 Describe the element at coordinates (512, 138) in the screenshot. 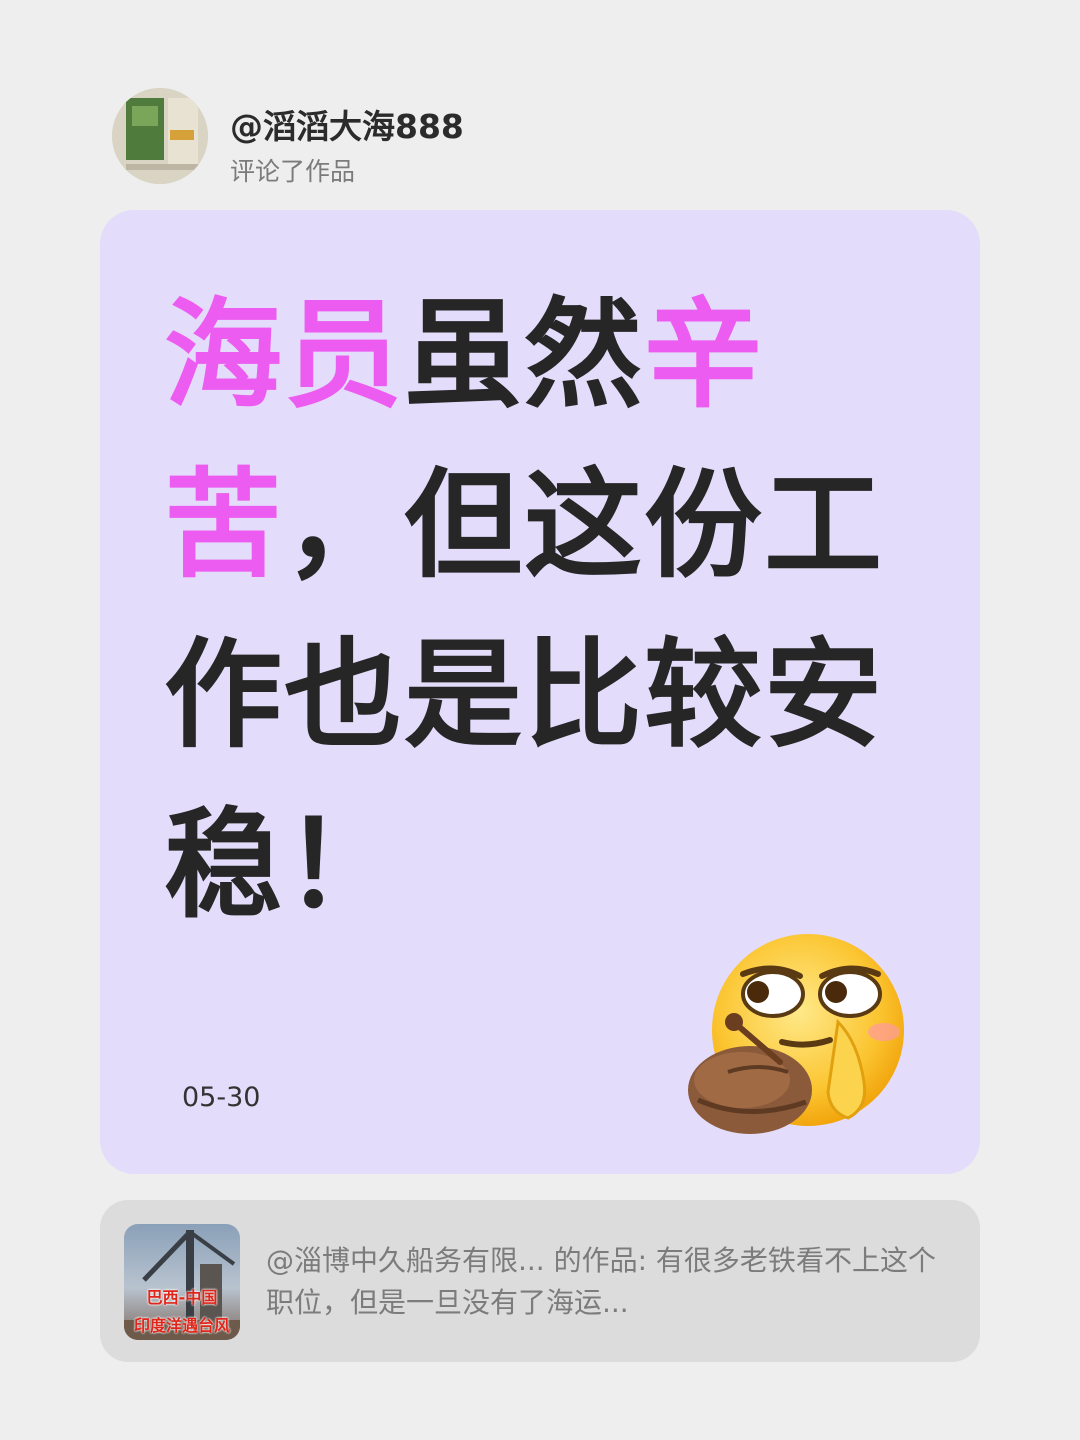

I see `comment-header: @滔滔大海888 评论了作品` at that location.